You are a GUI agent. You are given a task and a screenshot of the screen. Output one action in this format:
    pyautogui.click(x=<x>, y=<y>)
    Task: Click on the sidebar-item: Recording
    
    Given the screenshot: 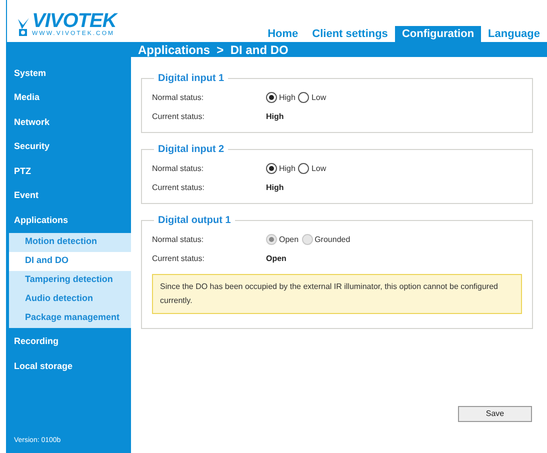 What is the action you would take?
    pyautogui.click(x=69, y=342)
    